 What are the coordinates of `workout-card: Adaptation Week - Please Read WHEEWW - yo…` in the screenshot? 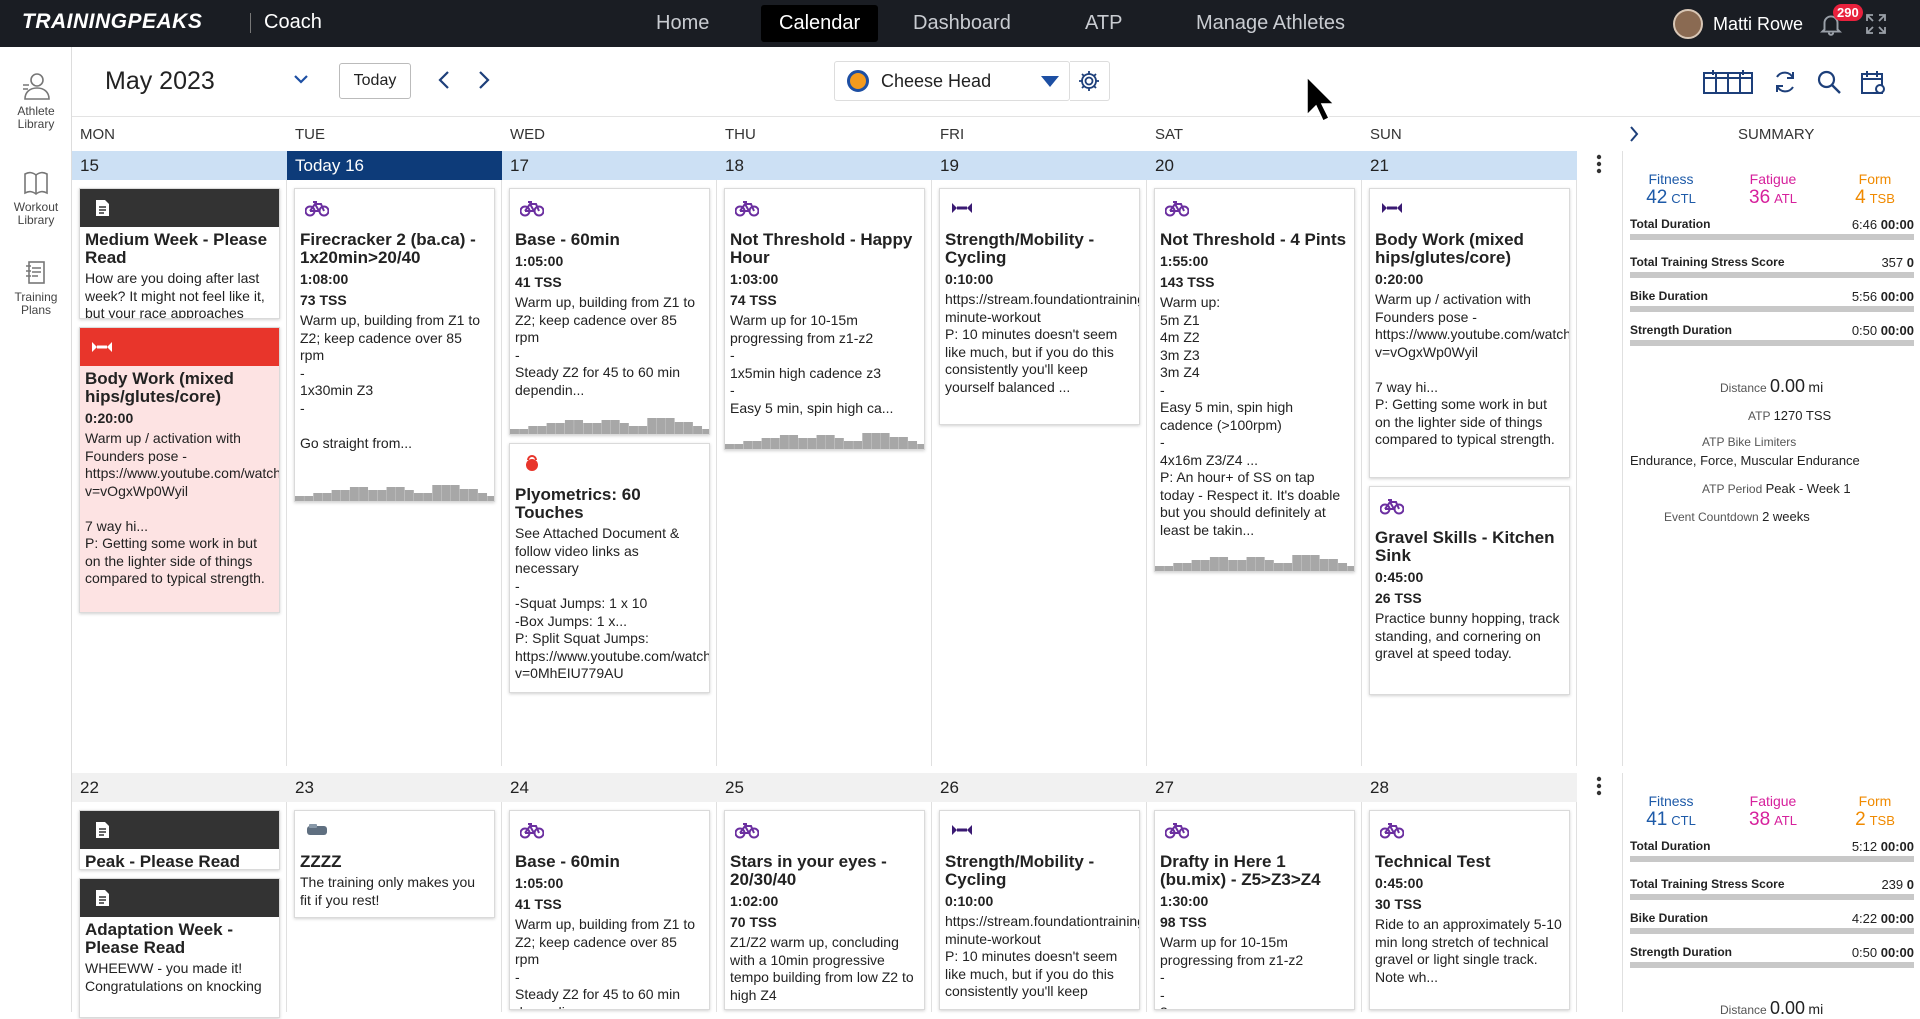 It's located at (179, 948).